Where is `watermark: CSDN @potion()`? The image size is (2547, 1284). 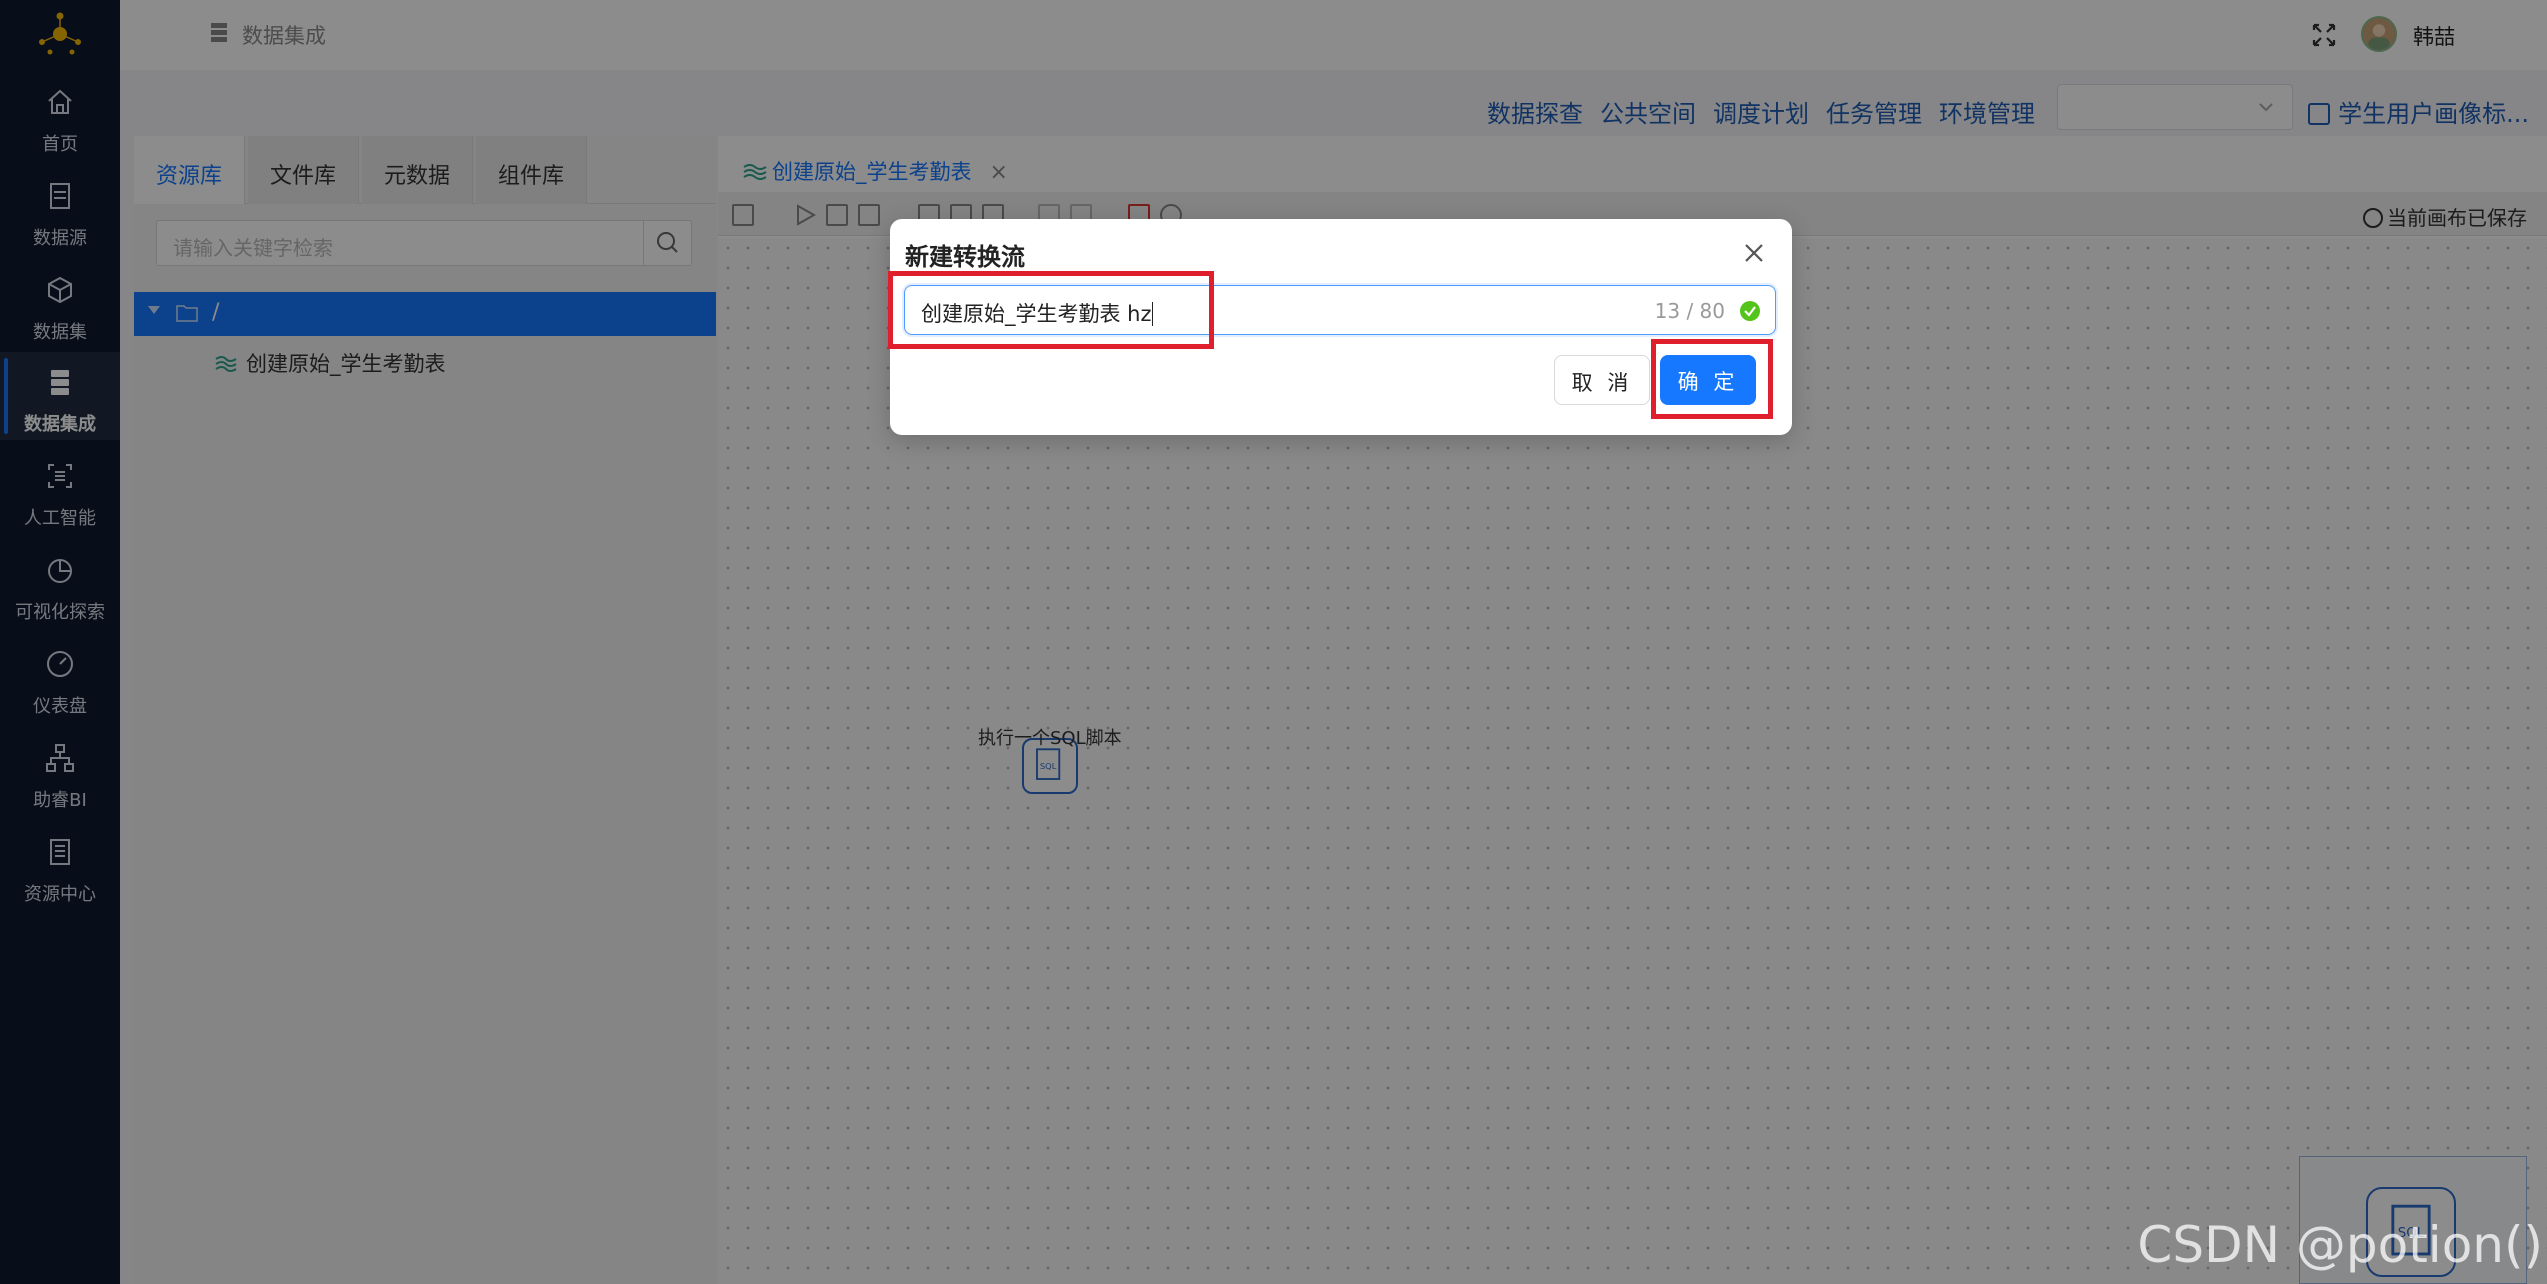 watermark: CSDN @potion() is located at coordinates (2340, 1245).